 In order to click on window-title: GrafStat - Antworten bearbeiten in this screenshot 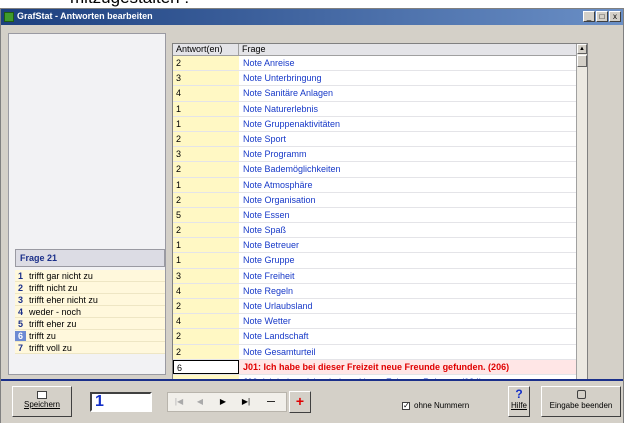, I will do `click(85, 16)`.